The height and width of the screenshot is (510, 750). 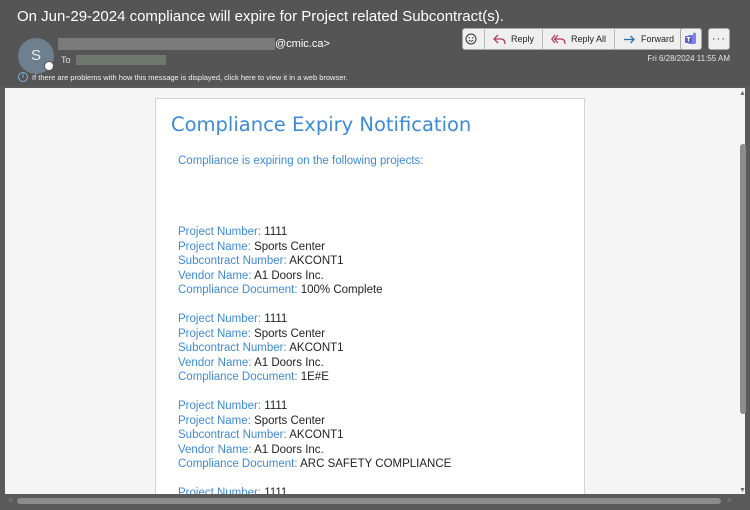 What do you see at coordinates (376, 464) in the screenshot?
I see `compliance-document-value: ARC SAFETY COMPLIANCE` at bounding box center [376, 464].